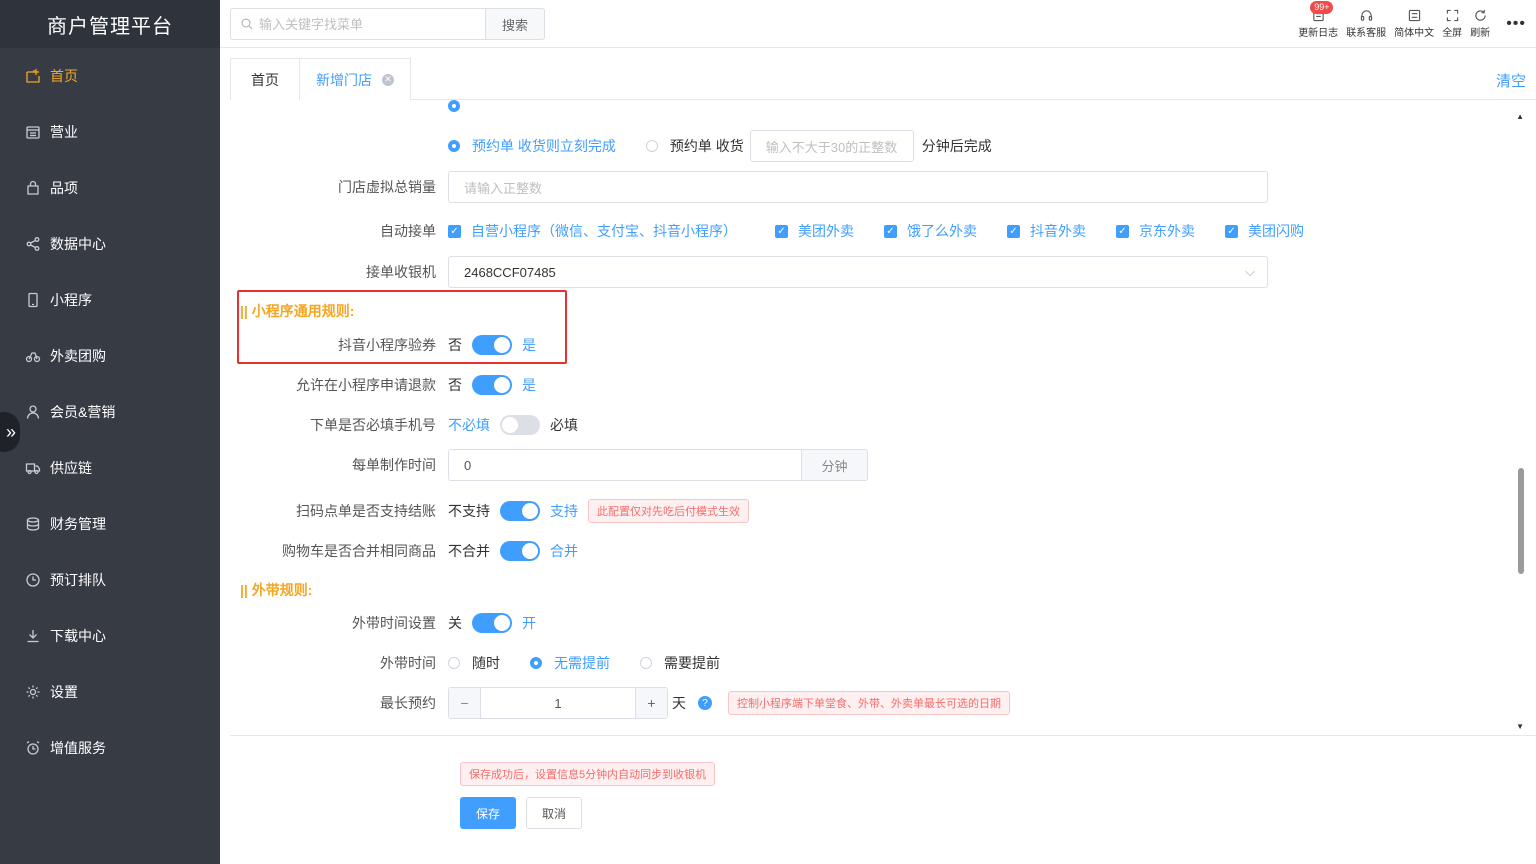 Image resolution: width=1536 pixels, height=864 pixels. I want to click on reservation-option-a-label: 预约单 收货则立刻完成, so click(544, 146).